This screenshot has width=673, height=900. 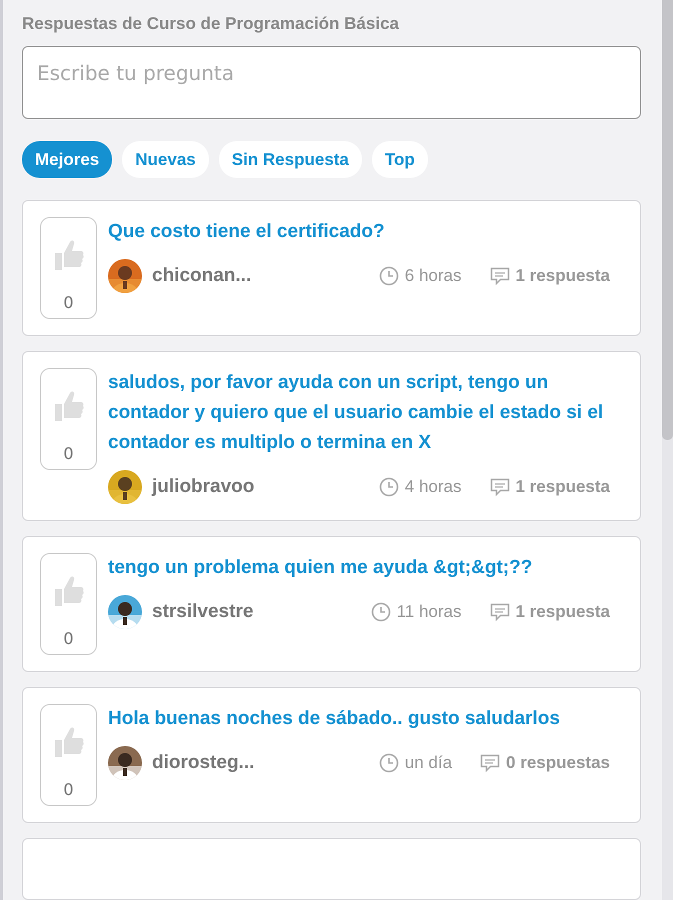 I want to click on question-field: Escribe tu pregunta, so click(x=331, y=82).